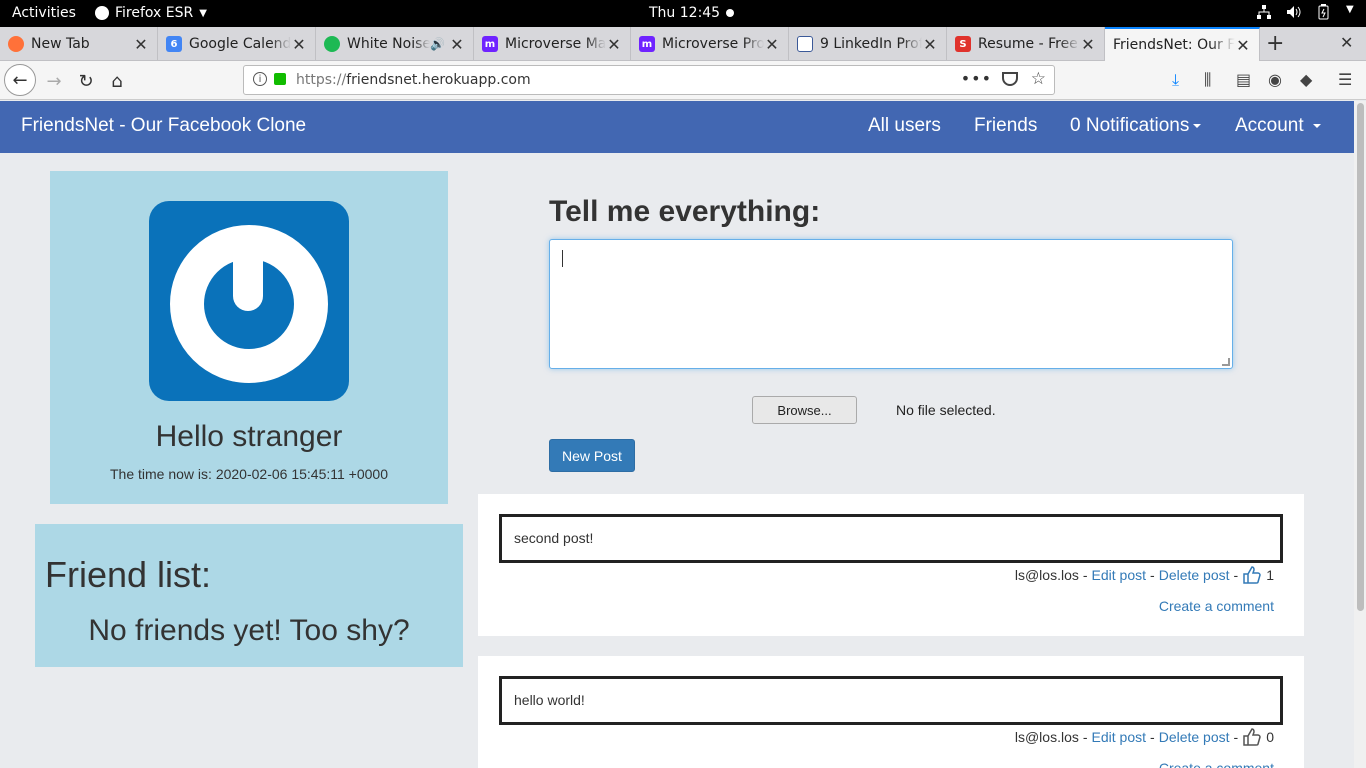 This screenshot has width=1366, height=768. I want to click on download-icon: ⤓, so click(1175, 80).